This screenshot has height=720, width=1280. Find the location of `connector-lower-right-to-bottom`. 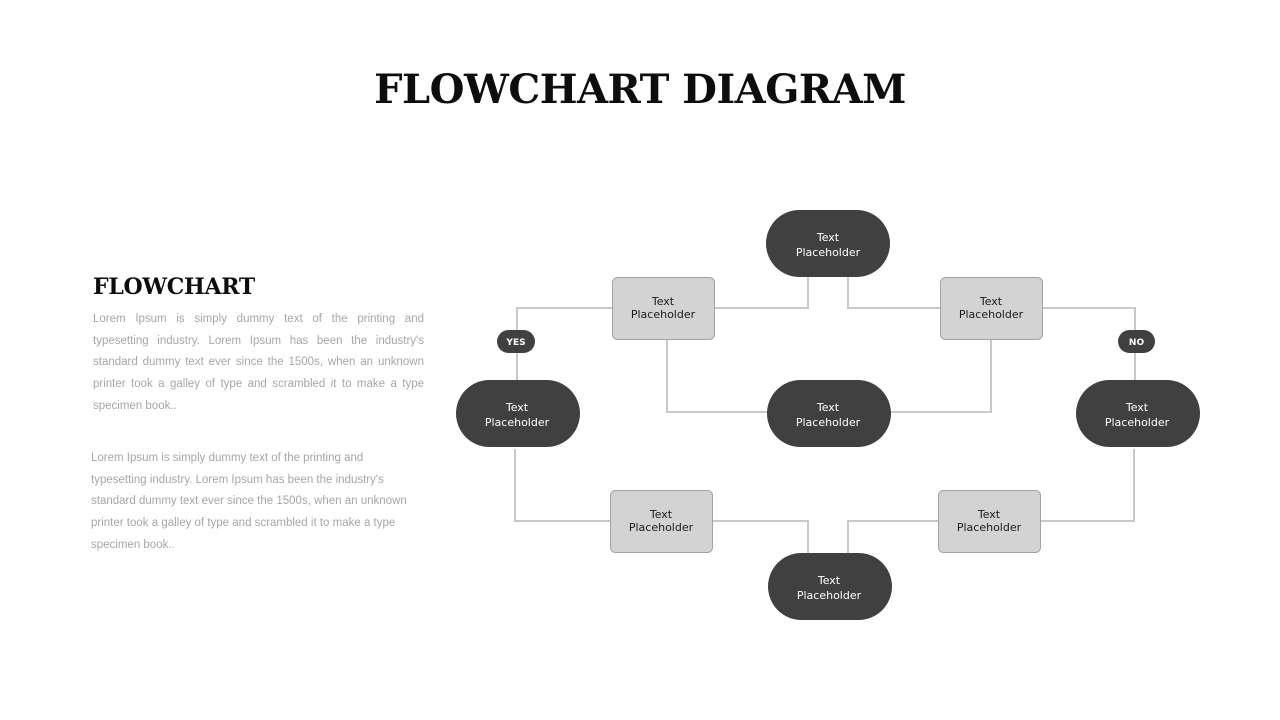

connector-lower-right-to-bottom is located at coordinates (893, 537).